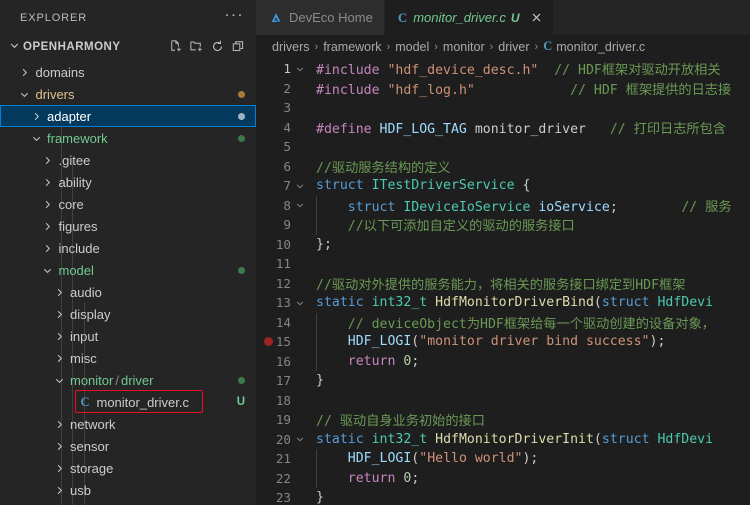  What do you see at coordinates (128, 138) in the screenshot?
I see `tree-item-framework: framework` at bounding box center [128, 138].